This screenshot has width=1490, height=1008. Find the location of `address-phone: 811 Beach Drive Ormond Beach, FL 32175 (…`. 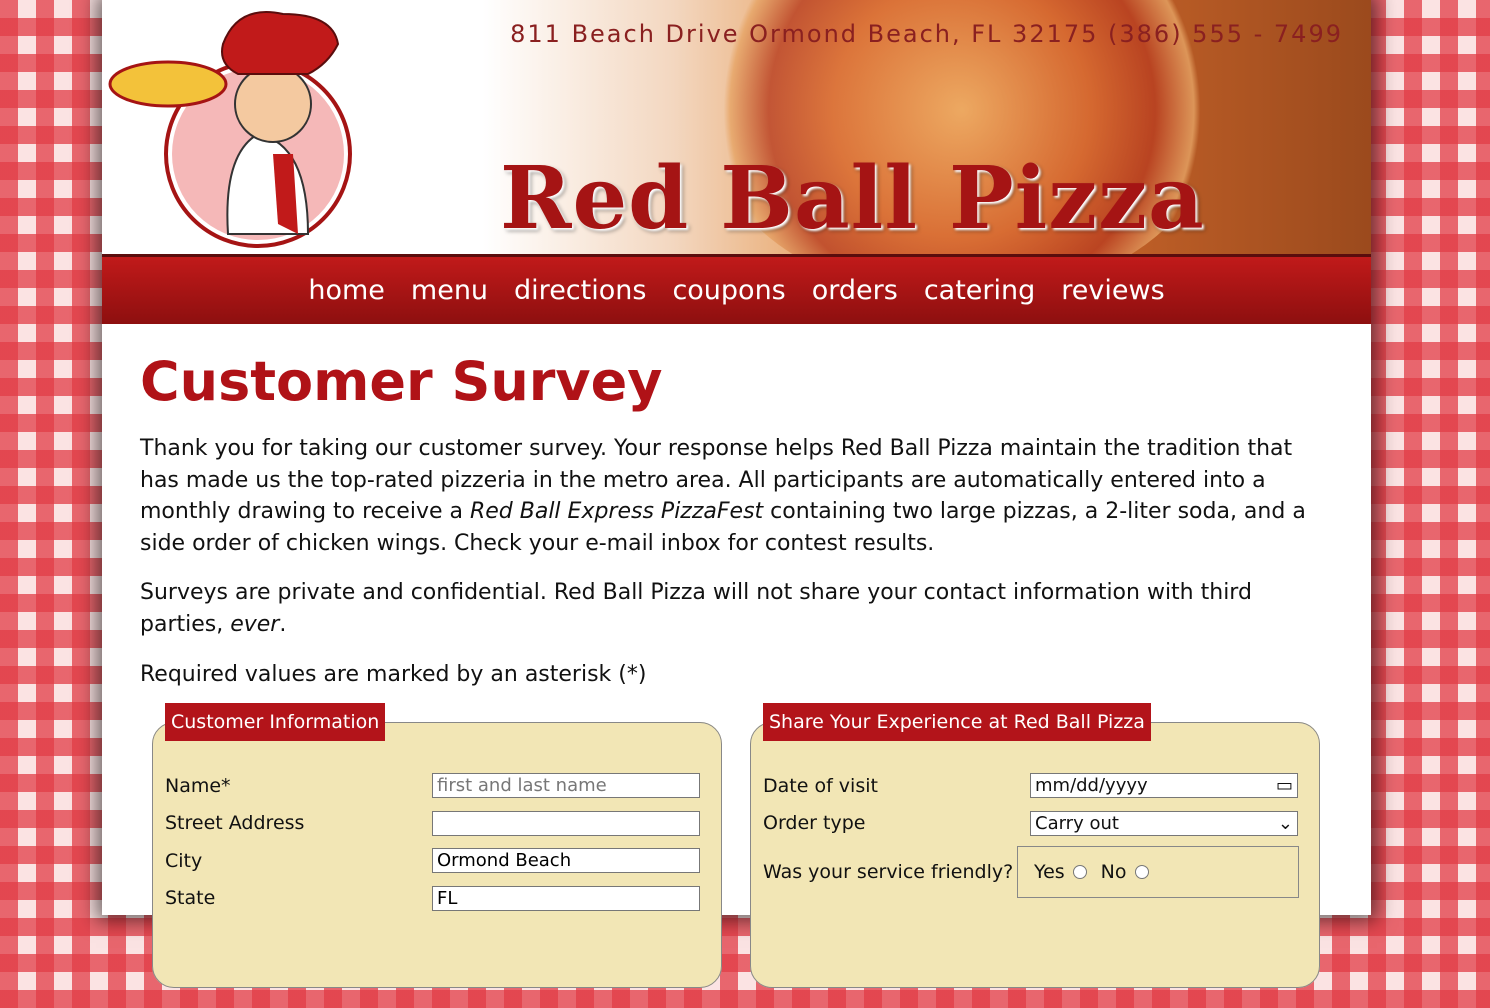

address-phone: 811 Beach Drive Ormond Beach, FL 32175 (… is located at coordinates (926, 34).